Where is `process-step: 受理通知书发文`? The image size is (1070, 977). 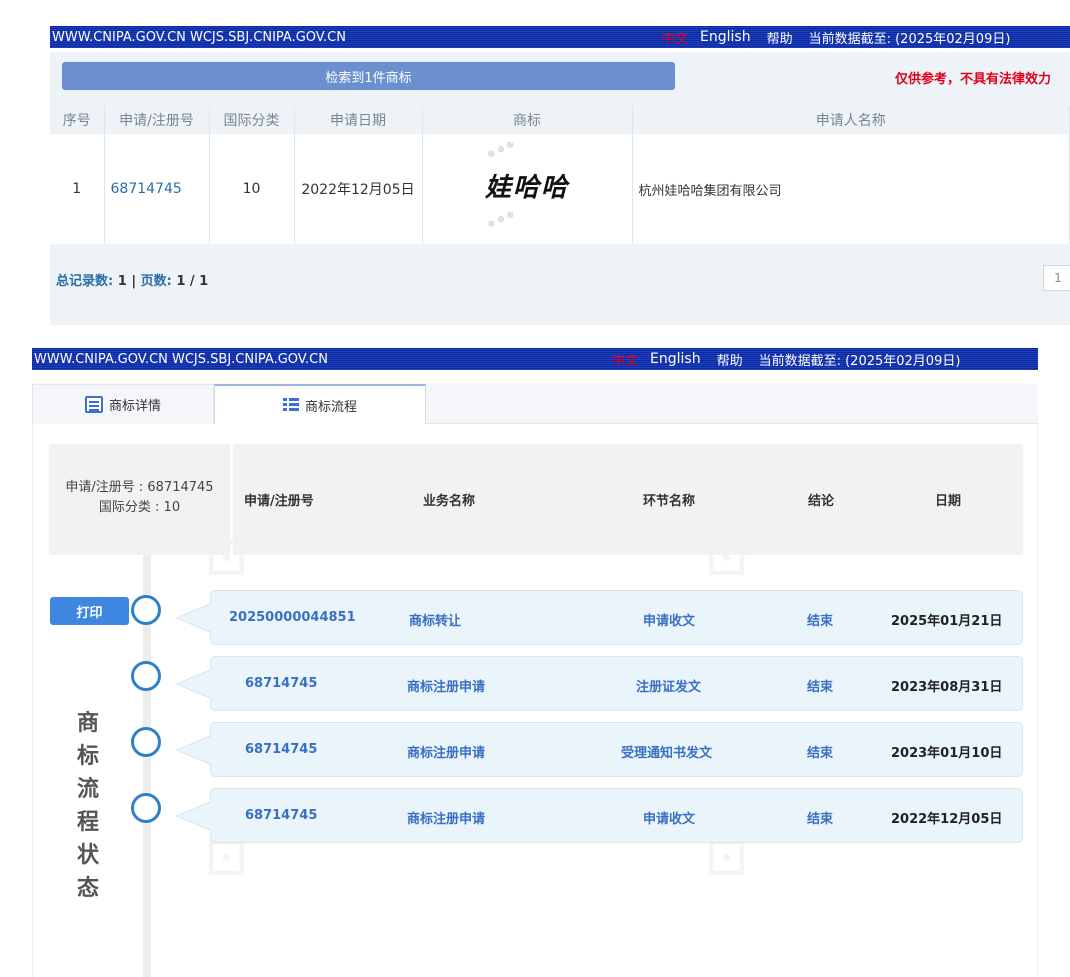 process-step: 受理通知书发文 is located at coordinates (667, 753).